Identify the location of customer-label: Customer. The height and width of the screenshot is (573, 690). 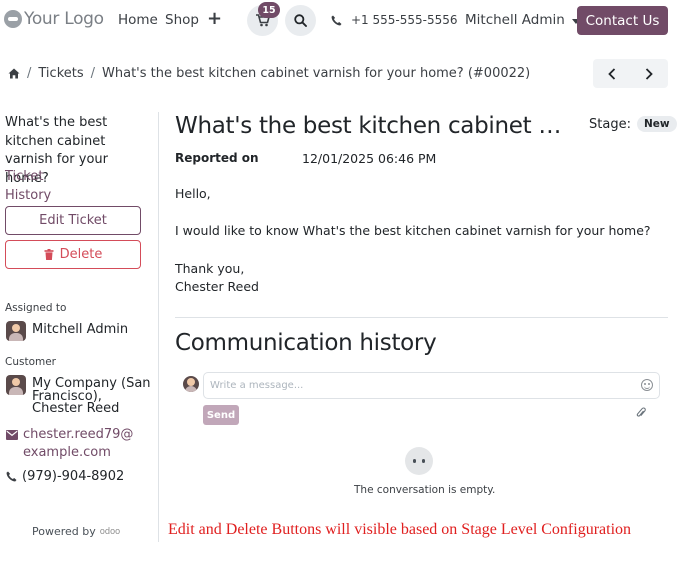
(31, 362).